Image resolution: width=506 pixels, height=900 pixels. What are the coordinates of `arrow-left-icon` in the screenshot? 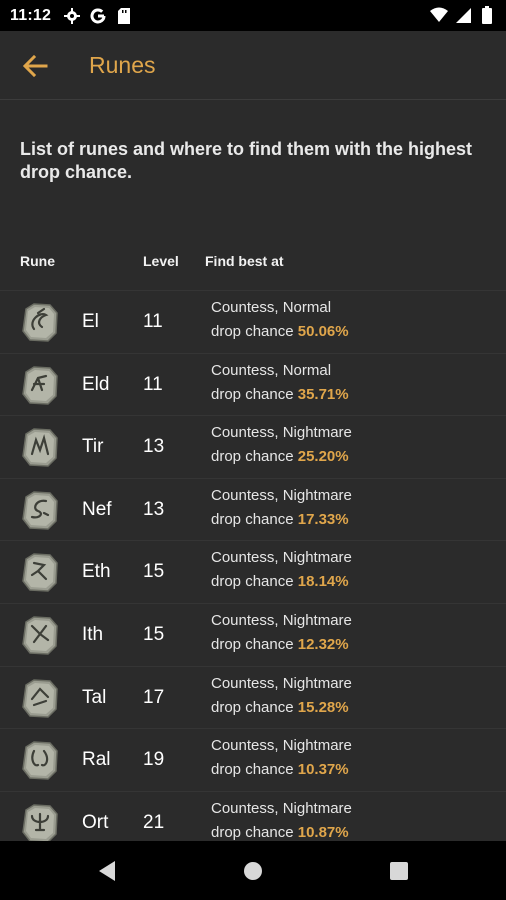 It's located at (35, 66).